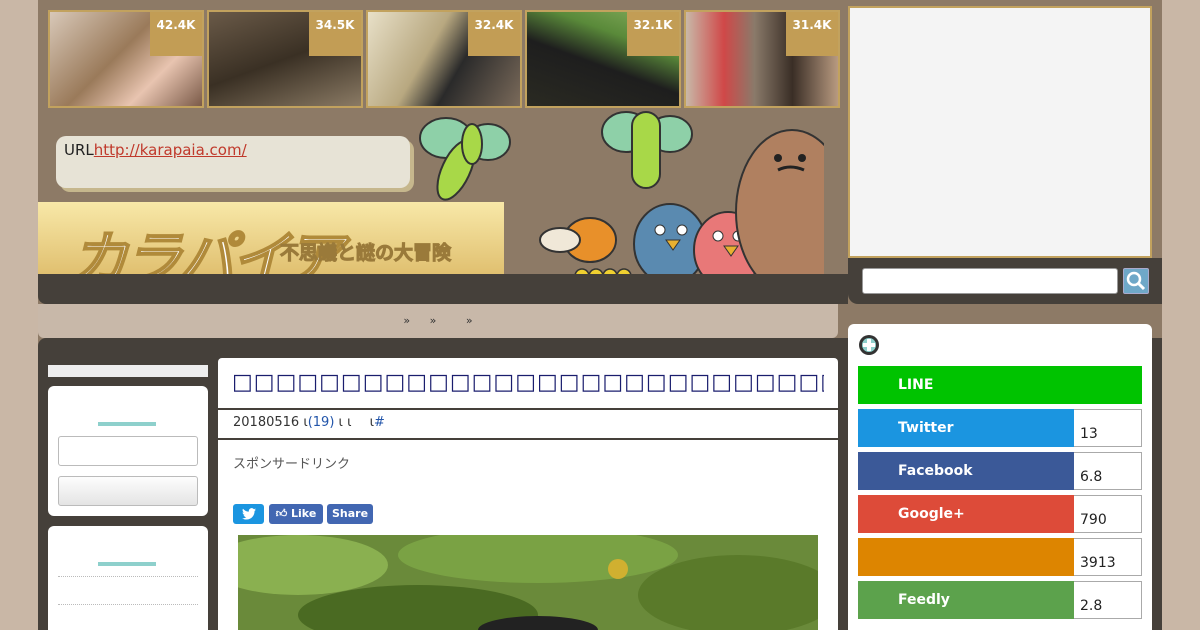 The width and height of the screenshot is (1200, 630). Describe the element at coordinates (966, 428) in the screenshot. I see `share-twitter-label: Twitter` at that location.